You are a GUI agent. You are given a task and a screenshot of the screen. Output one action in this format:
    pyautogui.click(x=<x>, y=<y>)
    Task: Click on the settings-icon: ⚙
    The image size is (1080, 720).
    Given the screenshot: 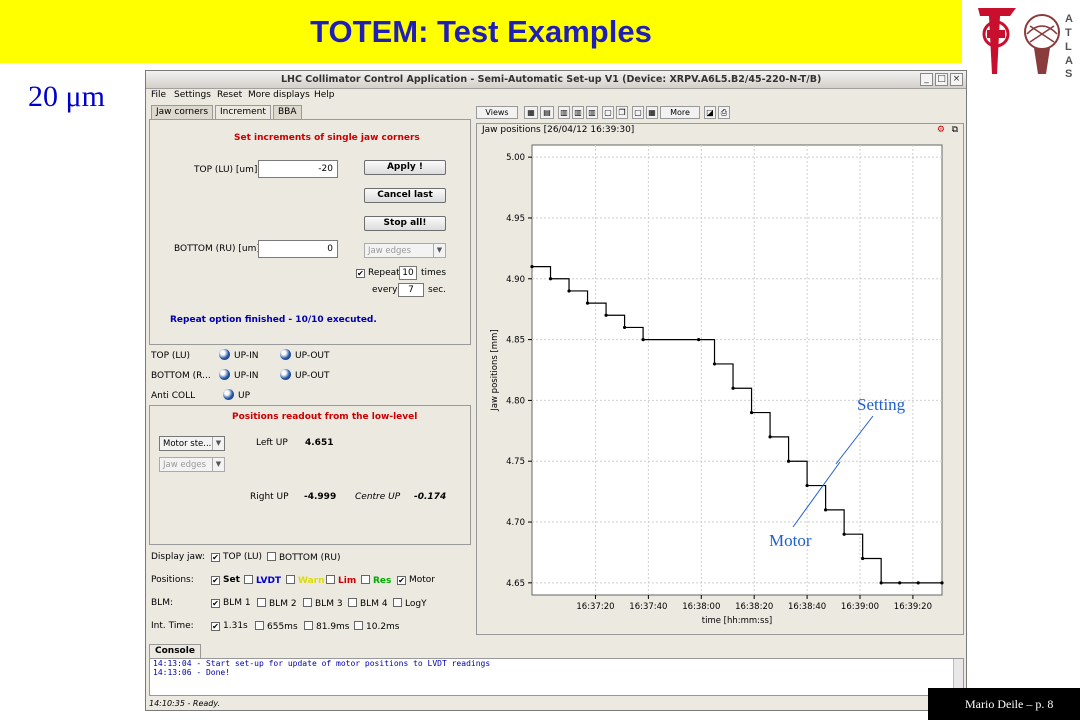 What is the action you would take?
    pyautogui.click(x=941, y=130)
    